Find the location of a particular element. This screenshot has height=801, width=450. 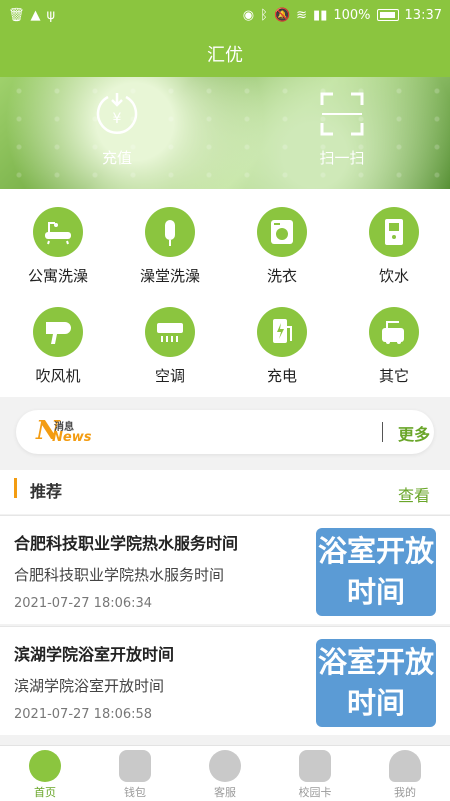

washing-machine-icon is located at coordinates (282, 232).